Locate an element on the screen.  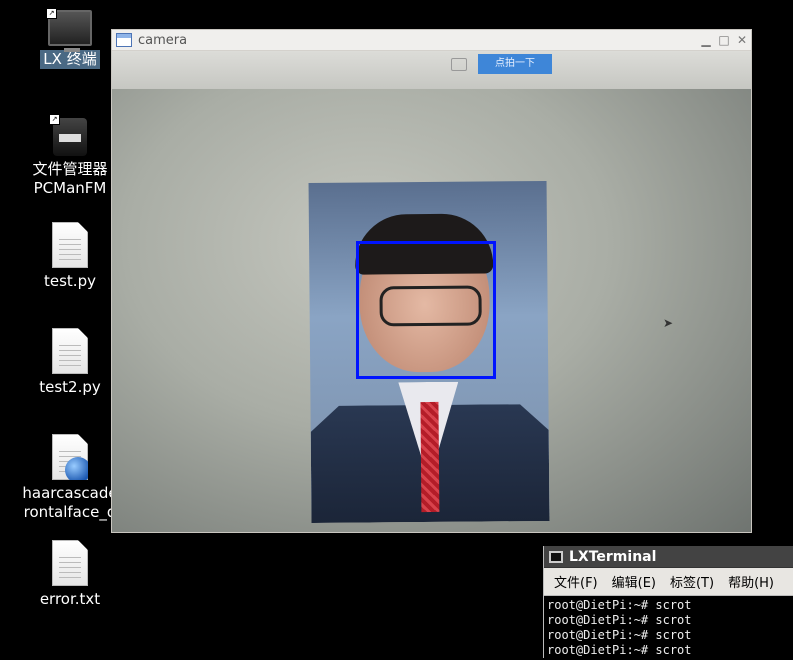
desktop-icon-label: LX 终端 is located at coordinates (70, 59).